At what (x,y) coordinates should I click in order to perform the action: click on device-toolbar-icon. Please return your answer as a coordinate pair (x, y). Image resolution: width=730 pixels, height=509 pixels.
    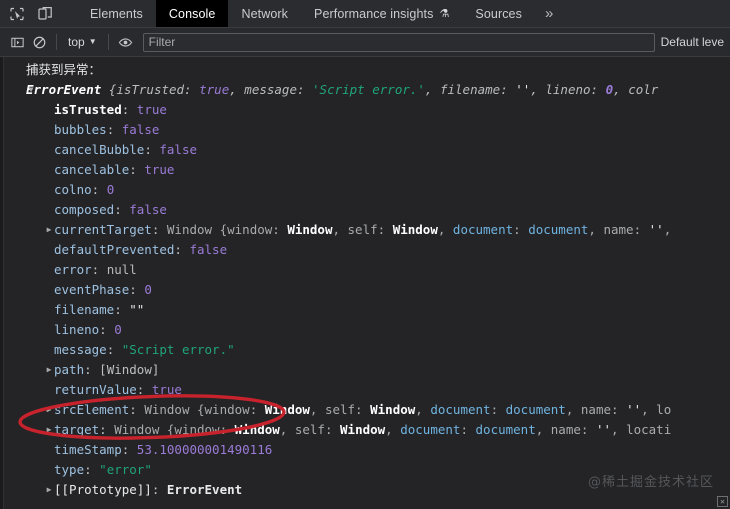
    Looking at the image, I should click on (45, 14).